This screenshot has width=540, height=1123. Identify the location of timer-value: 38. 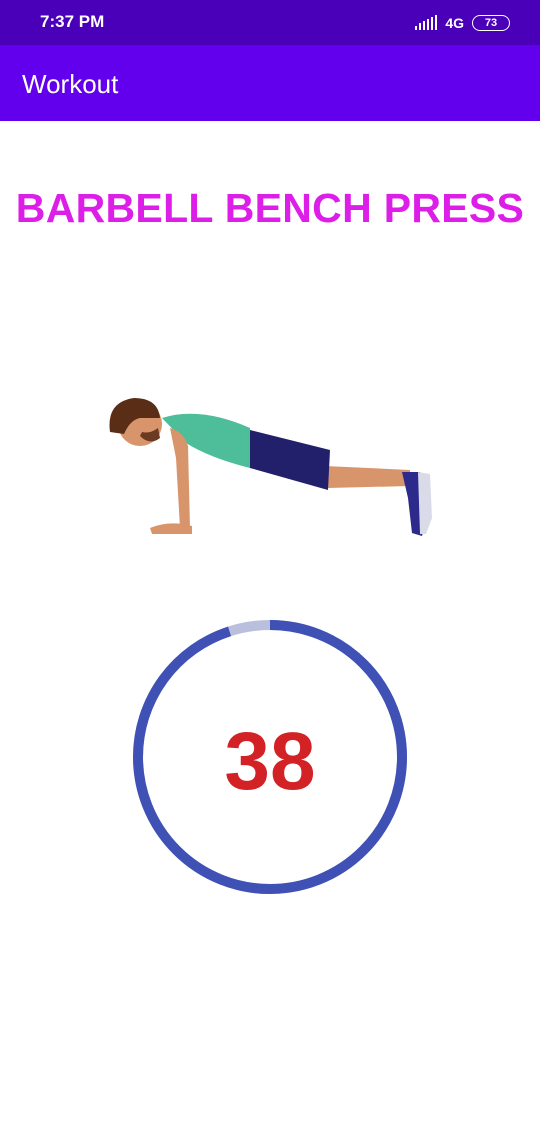
(270, 761).